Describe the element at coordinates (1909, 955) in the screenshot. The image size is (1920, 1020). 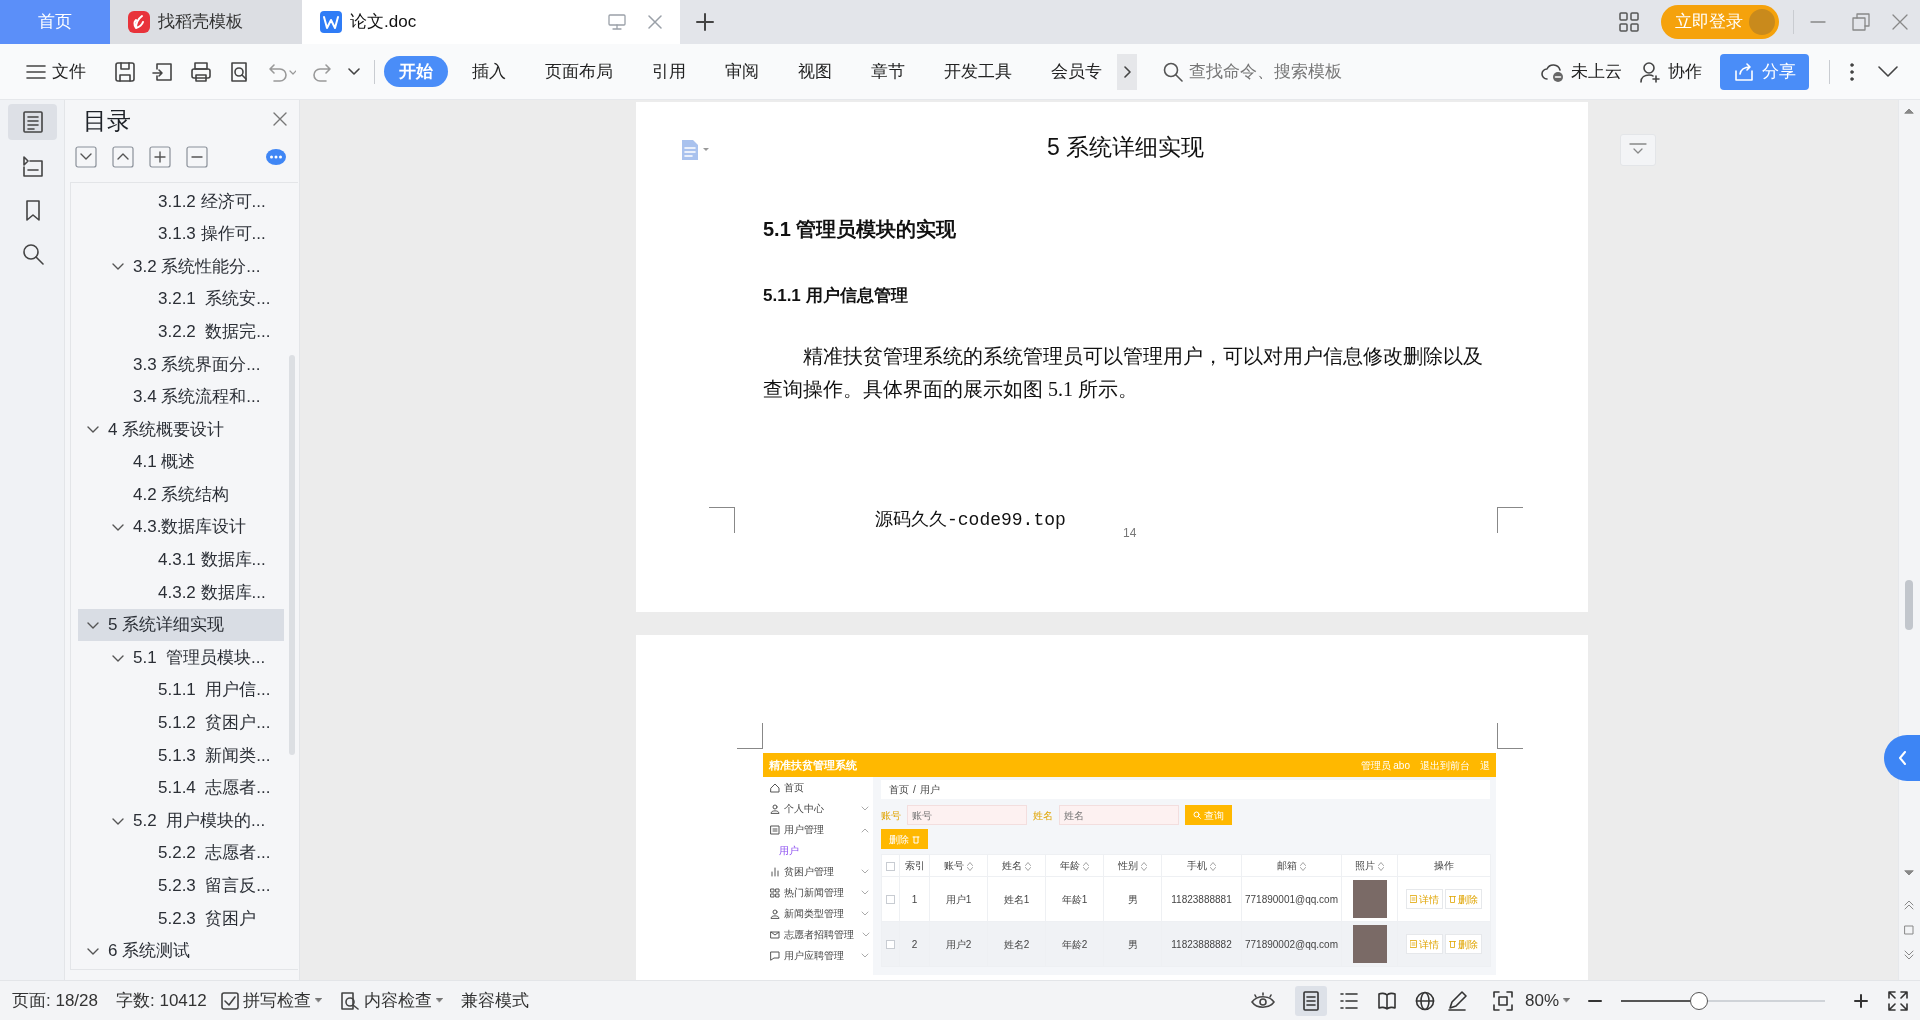
I see `double-chevron-down-icon` at that location.